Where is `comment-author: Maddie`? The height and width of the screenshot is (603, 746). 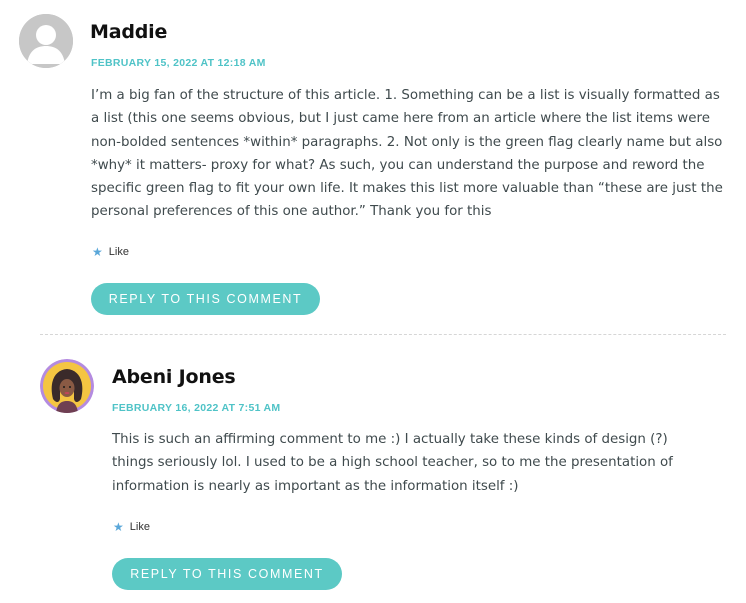
comment-author: Maddie is located at coordinates (128, 32).